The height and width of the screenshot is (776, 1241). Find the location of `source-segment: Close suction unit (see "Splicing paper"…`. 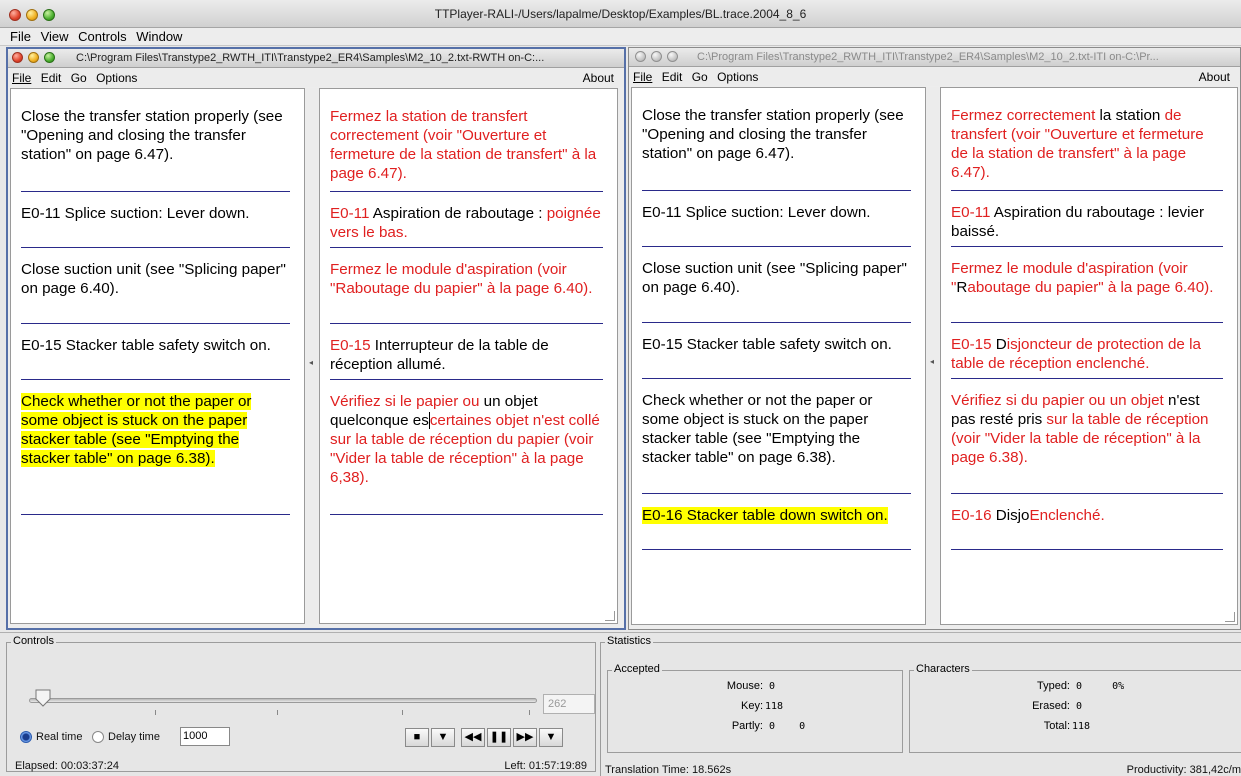

source-segment: Close suction unit (see "Splicing paper"… is located at coordinates (774, 278).